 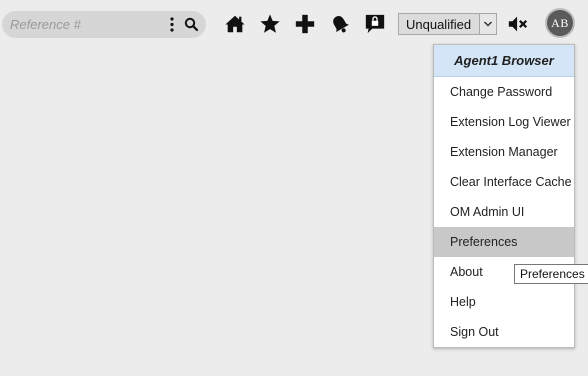 What do you see at coordinates (504, 242) in the screenshot?
I see `menu-item-preferences: Preferences` at bounding box center [504, 242].